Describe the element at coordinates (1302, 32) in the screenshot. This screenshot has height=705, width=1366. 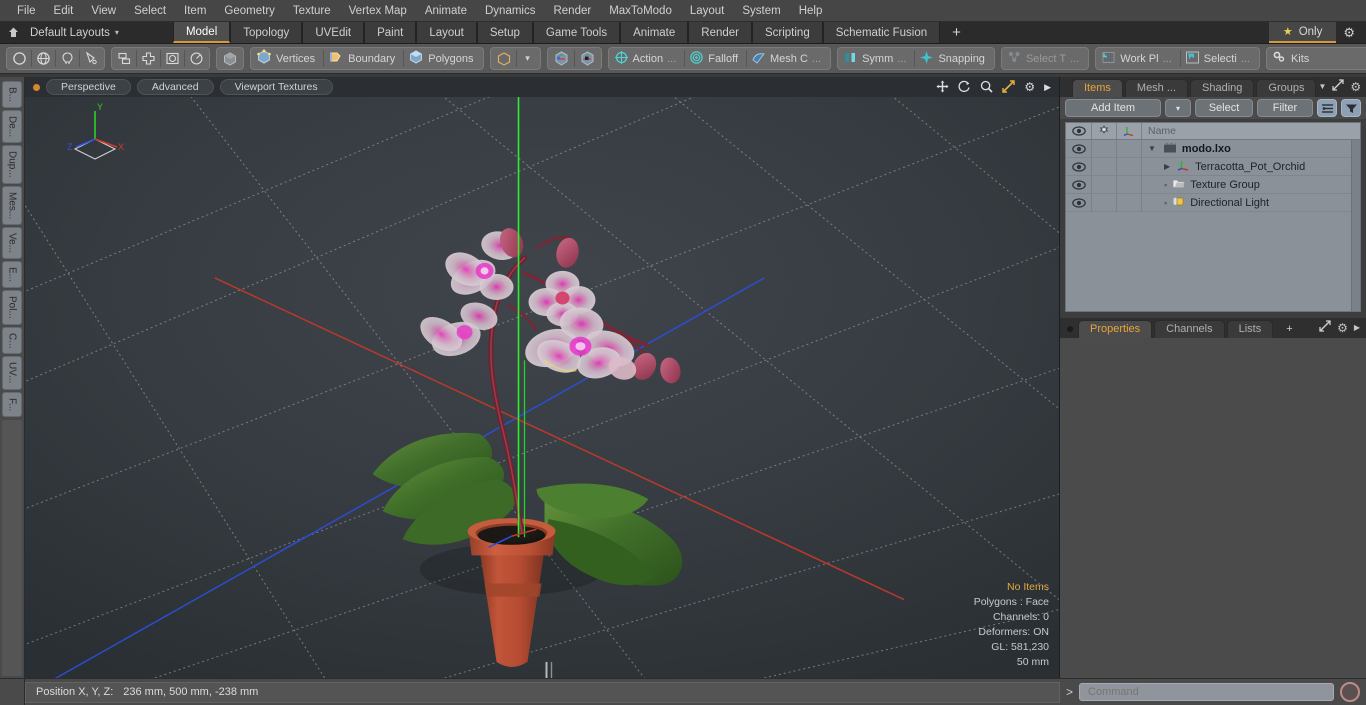
I see `only-toggle-button: ★ Only` at that location.